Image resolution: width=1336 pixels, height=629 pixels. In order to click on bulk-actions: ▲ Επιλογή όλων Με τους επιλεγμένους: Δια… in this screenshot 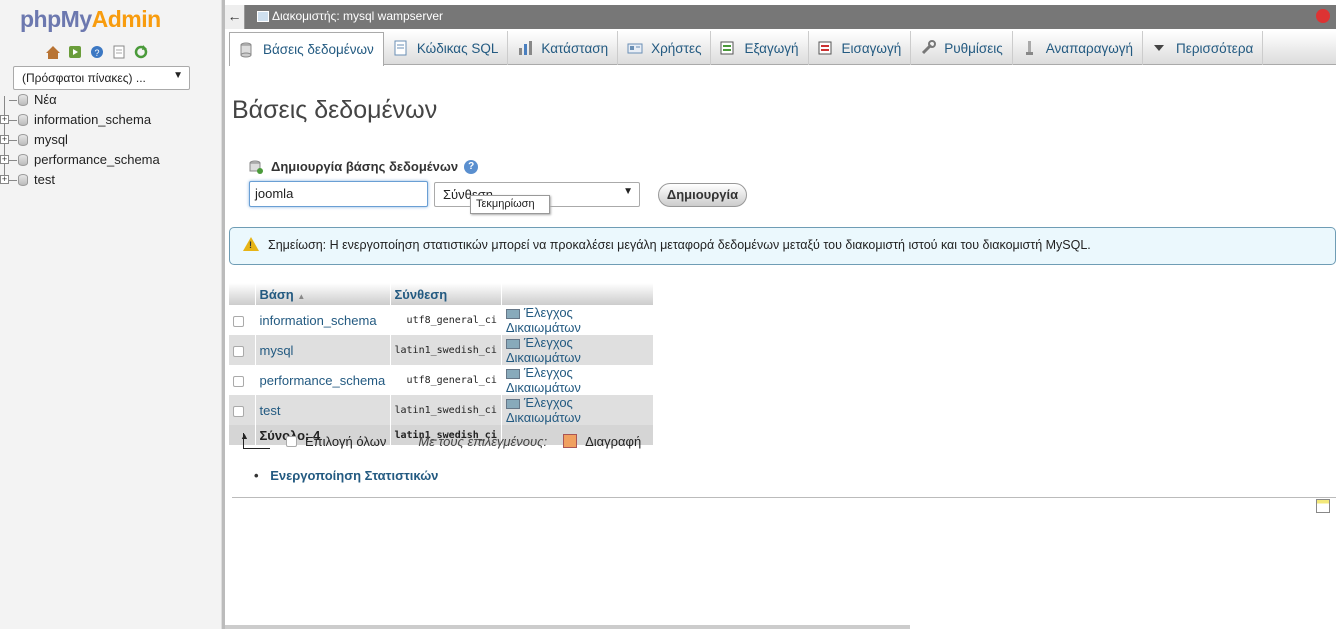, I will do `click(440, 440)`.